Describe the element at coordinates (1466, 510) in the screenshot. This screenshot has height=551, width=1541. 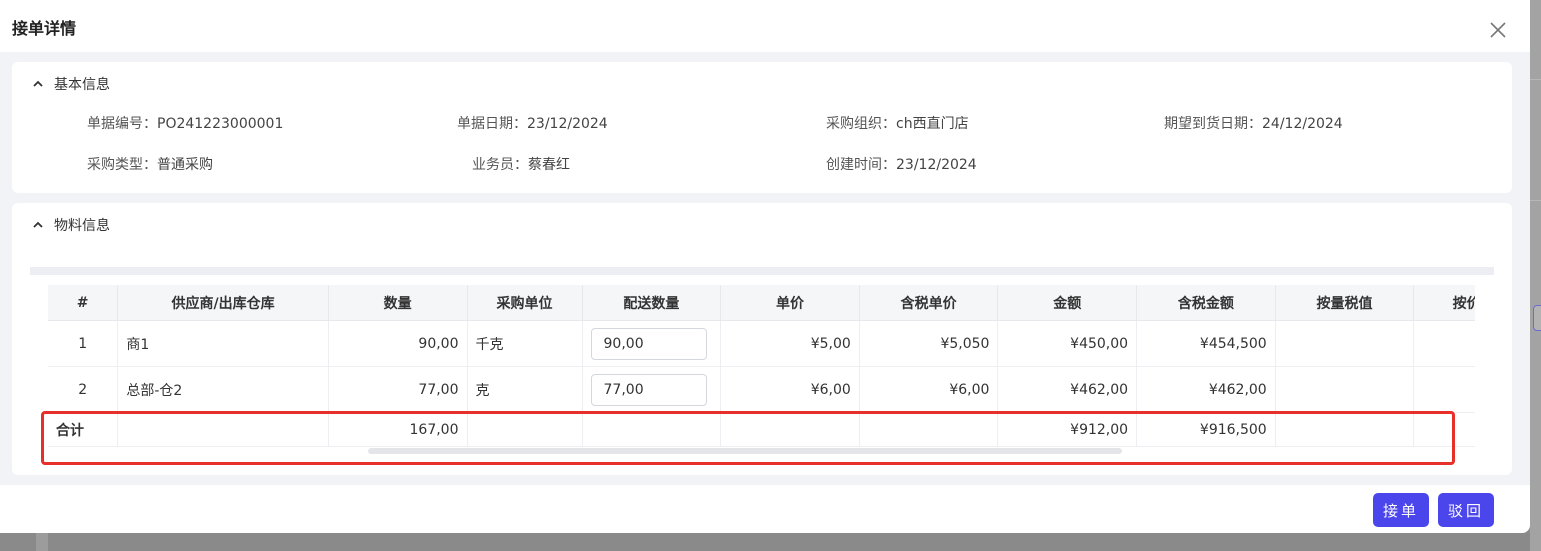
I see `reject-button: 驳回` at that location.